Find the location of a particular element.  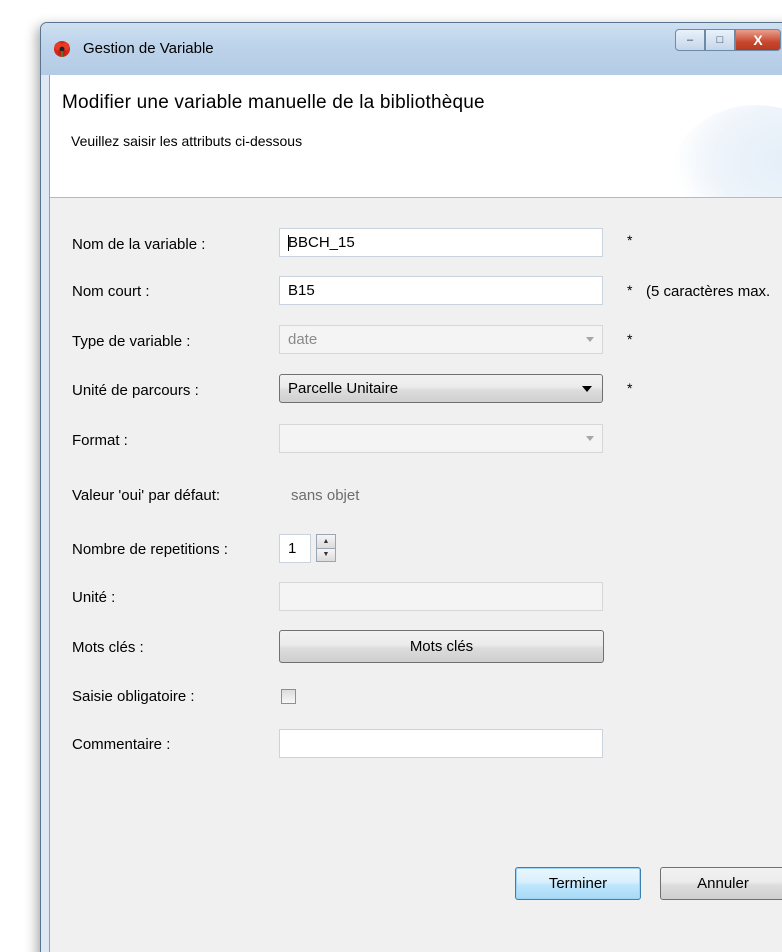

type-variable-combo: date is located at coordinates (441, 339).